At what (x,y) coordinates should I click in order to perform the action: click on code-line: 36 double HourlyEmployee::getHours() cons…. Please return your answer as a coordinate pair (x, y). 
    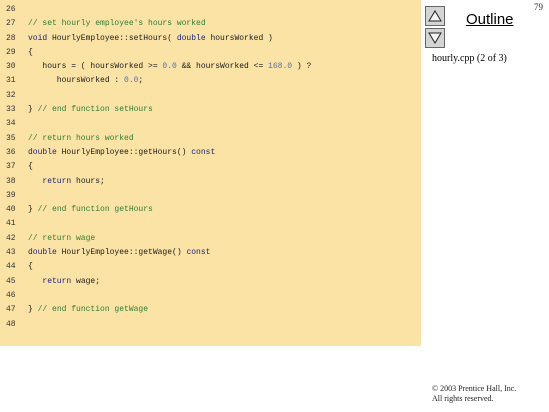
    Looking at the image, I should click on (158, 153).